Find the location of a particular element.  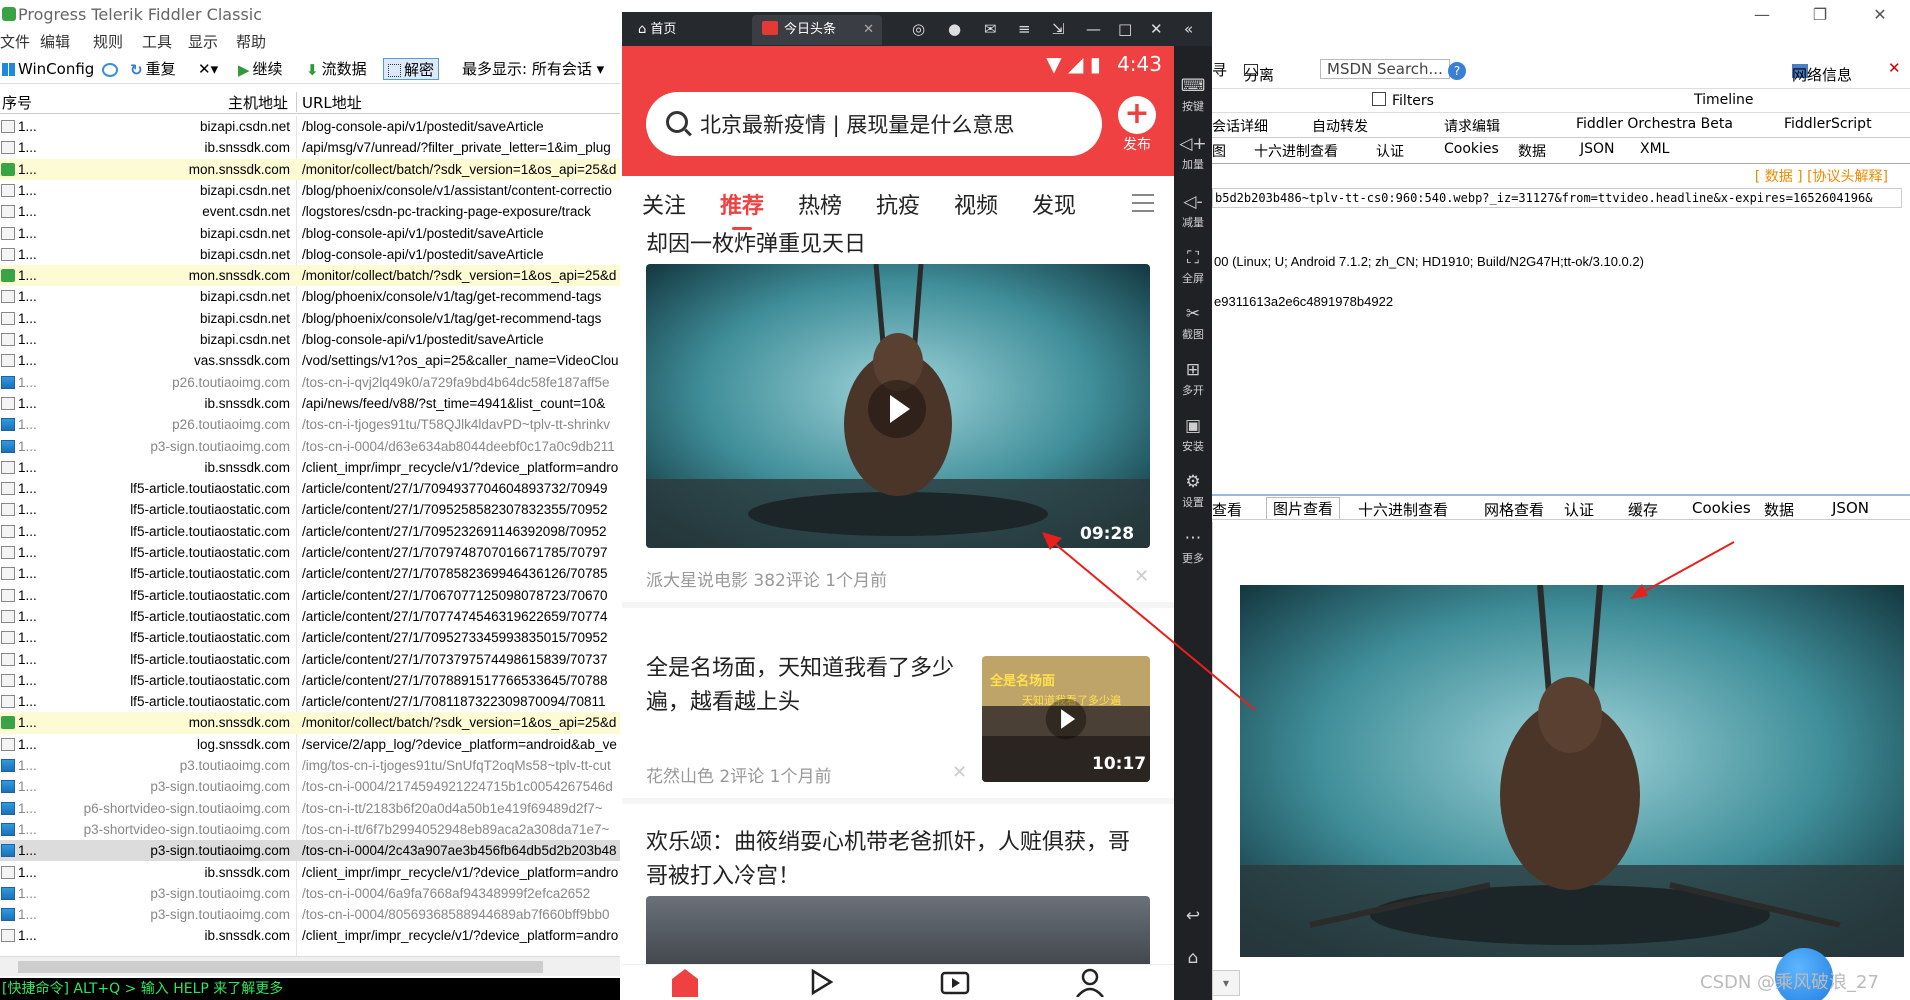

winconfig-button: WinConfig is located at coordinates (48, 69).